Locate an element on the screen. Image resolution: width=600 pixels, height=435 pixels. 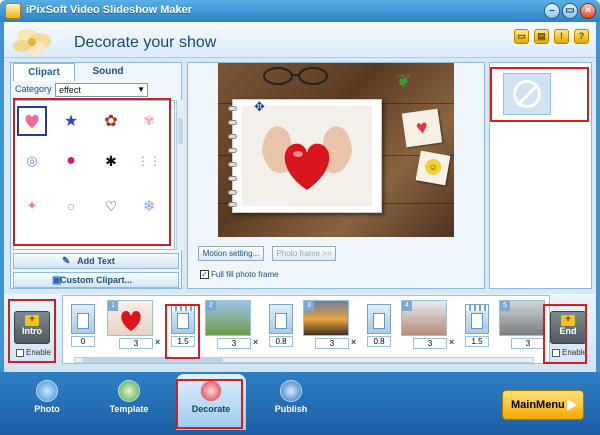
save-icon: ▤ is located at coordinates (541, 36).